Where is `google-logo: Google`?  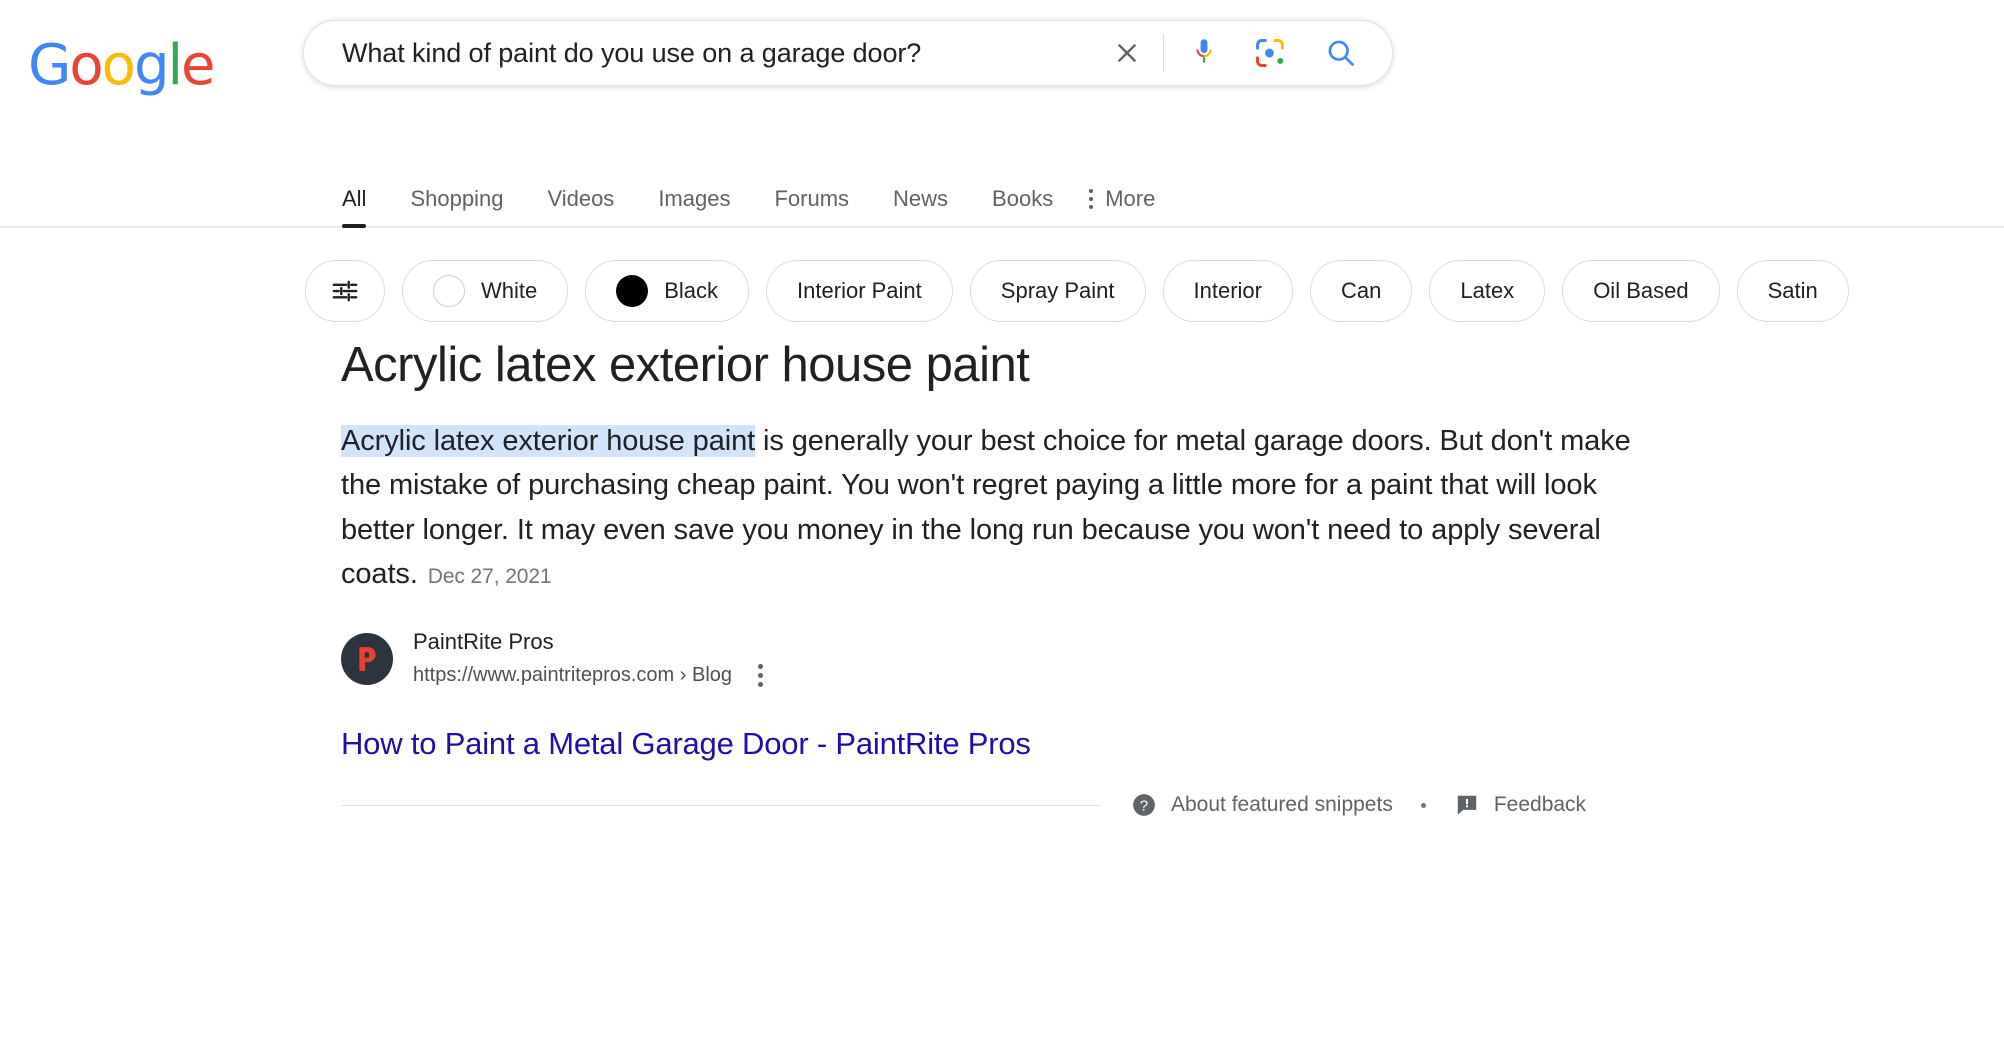 google-logo: Google is located at coordinates (122, 65).